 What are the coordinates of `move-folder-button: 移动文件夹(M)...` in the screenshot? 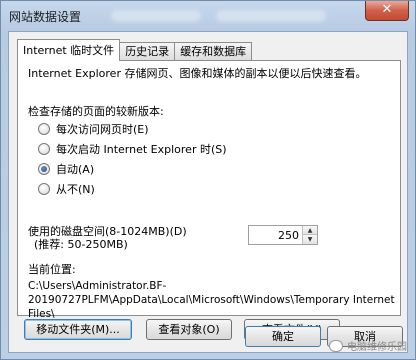 It's located at (78, 329).